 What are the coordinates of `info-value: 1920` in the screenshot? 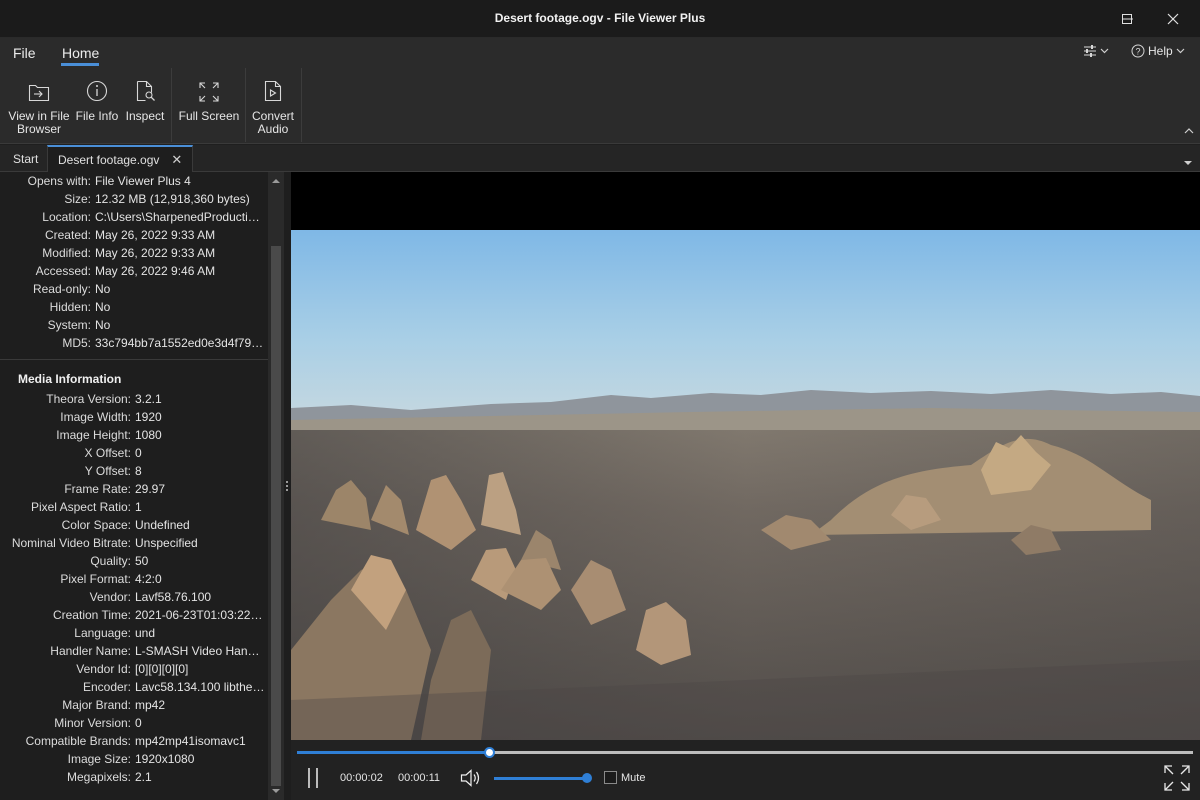 It's located at (200, 419).